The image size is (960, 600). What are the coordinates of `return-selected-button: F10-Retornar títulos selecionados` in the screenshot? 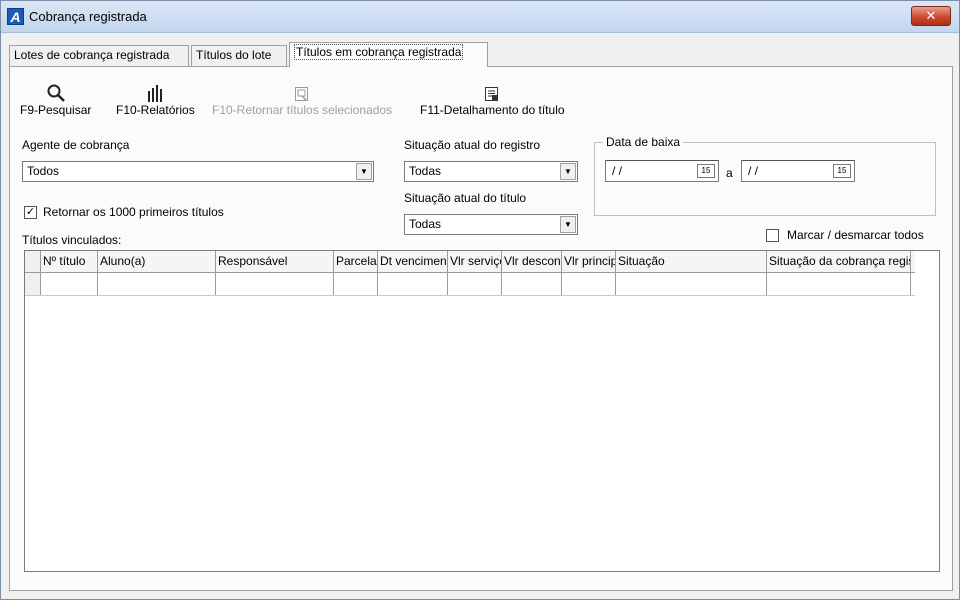 It's located at (302, 98).